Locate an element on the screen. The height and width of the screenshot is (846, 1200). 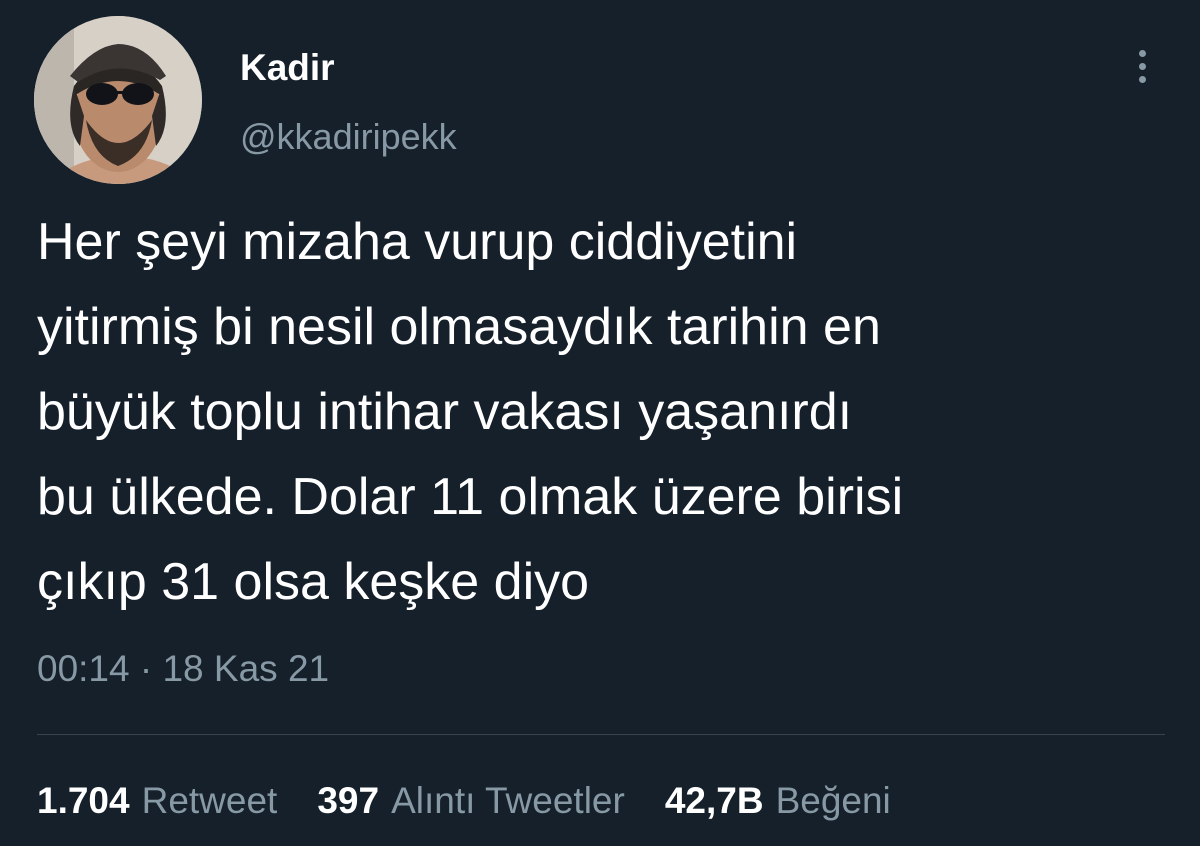
tweet-text-line: yitirmiş bi nesil olmasaydık tarihin en is located at coordinates (459, 327).